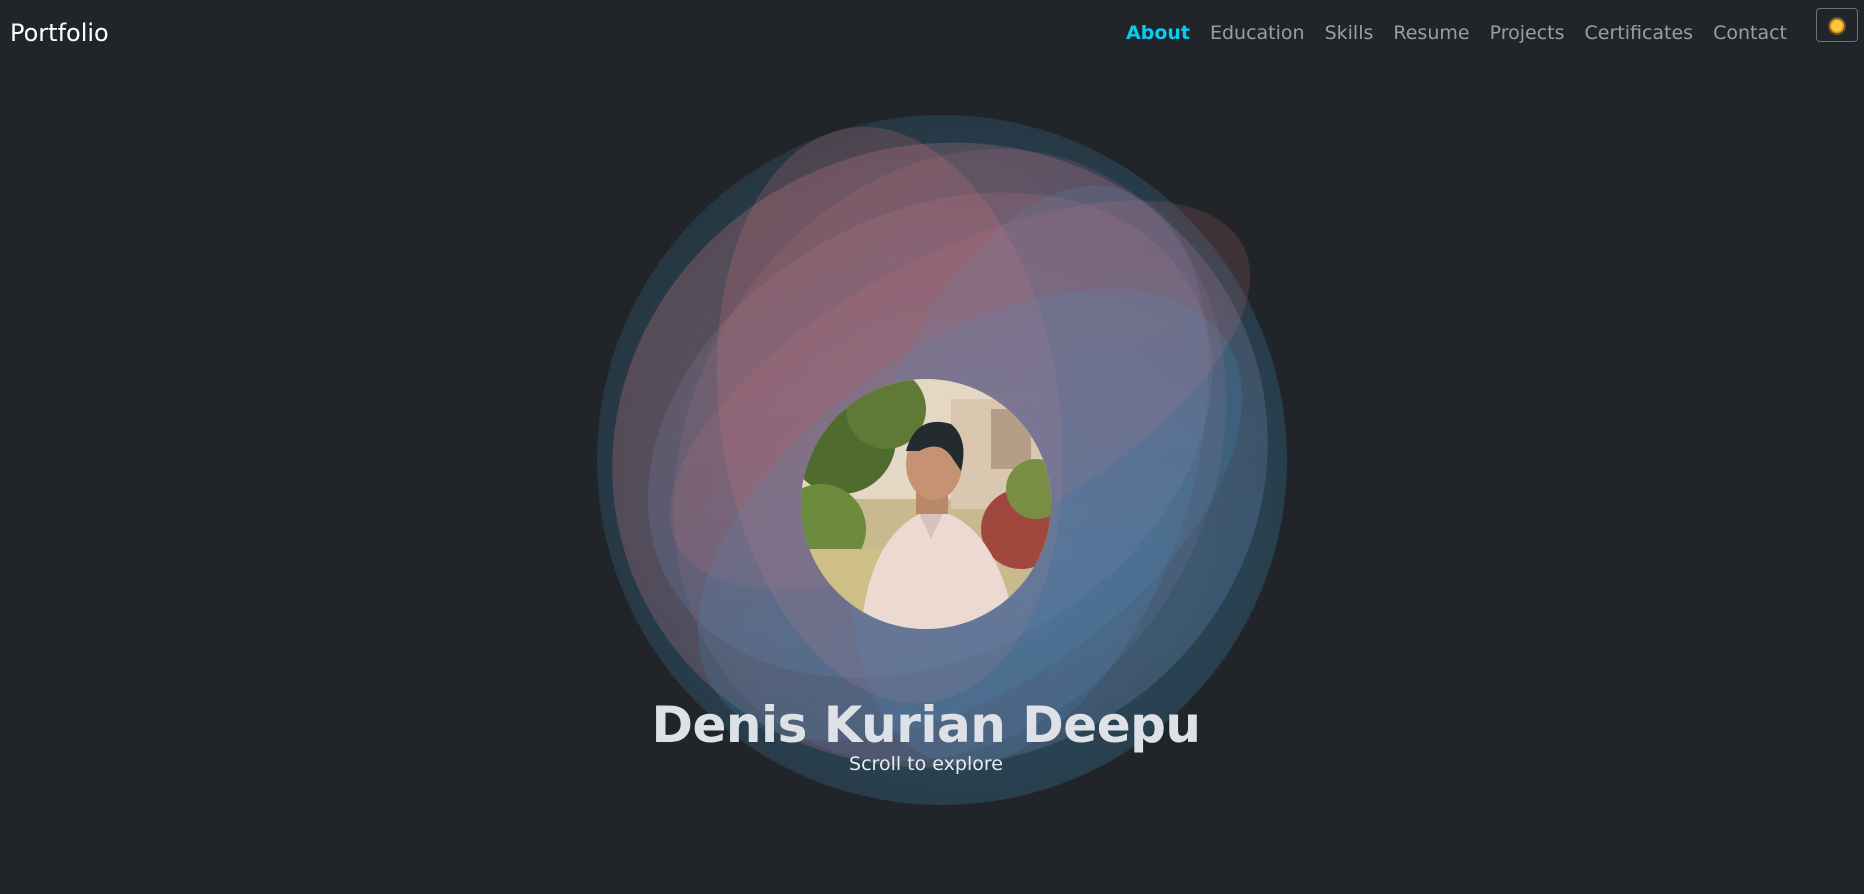 The width and height of the screenshot is (1864, 894). What do you see at coordinates (926, 504) in the screenshot?
I see `profile-avatar` at bounding box center [926, 504].